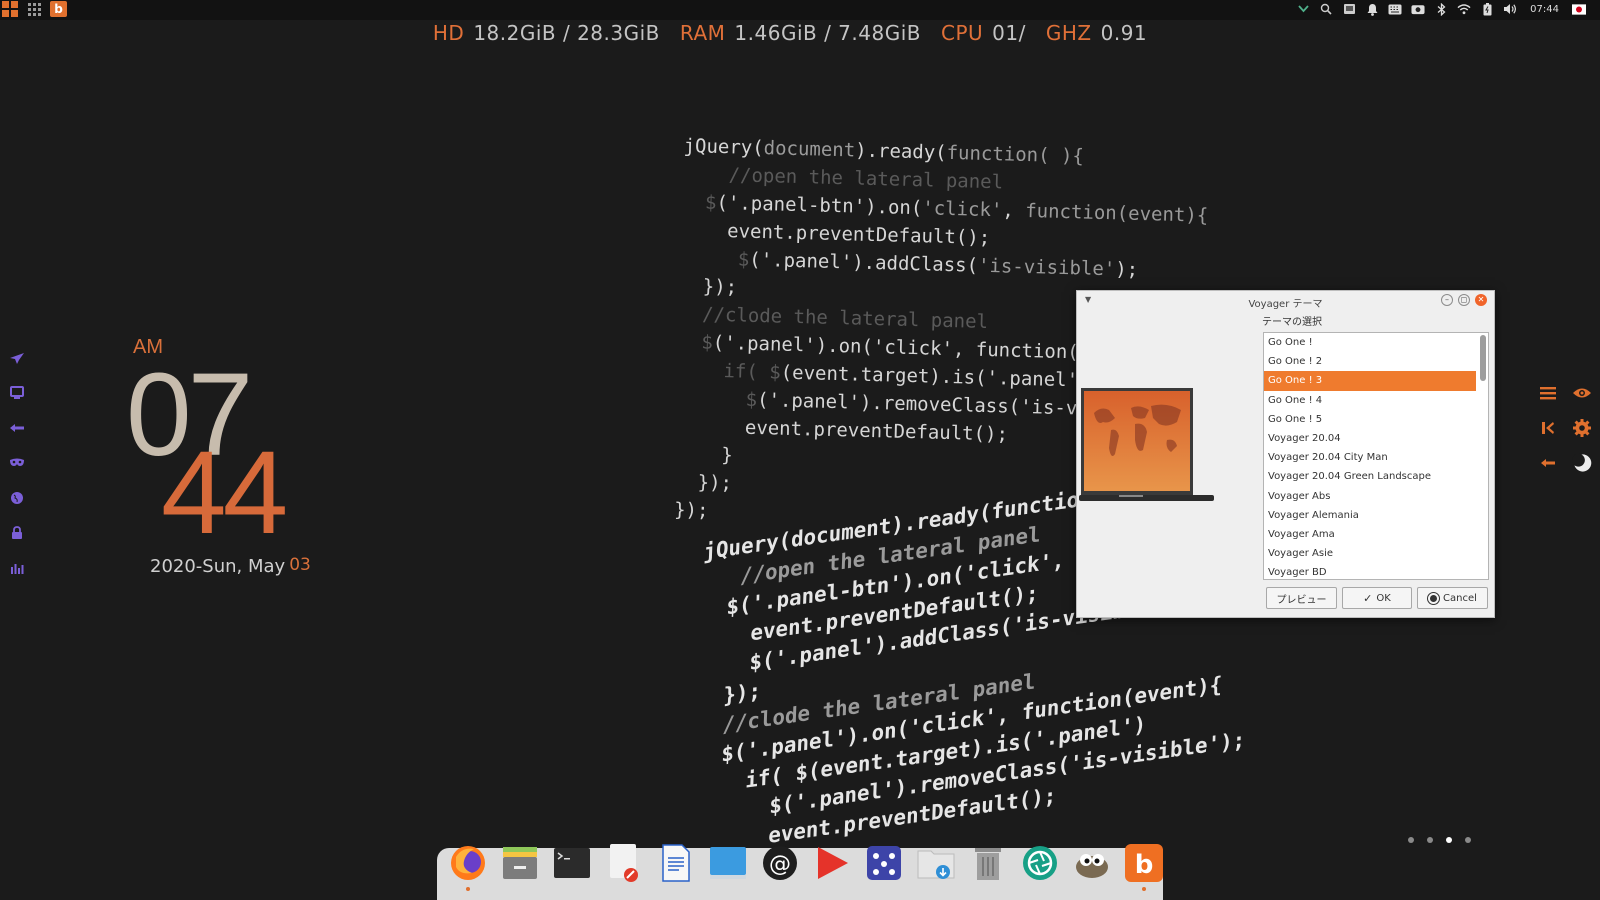  I want to click on notification-bell-icon, so click(1372, 9).